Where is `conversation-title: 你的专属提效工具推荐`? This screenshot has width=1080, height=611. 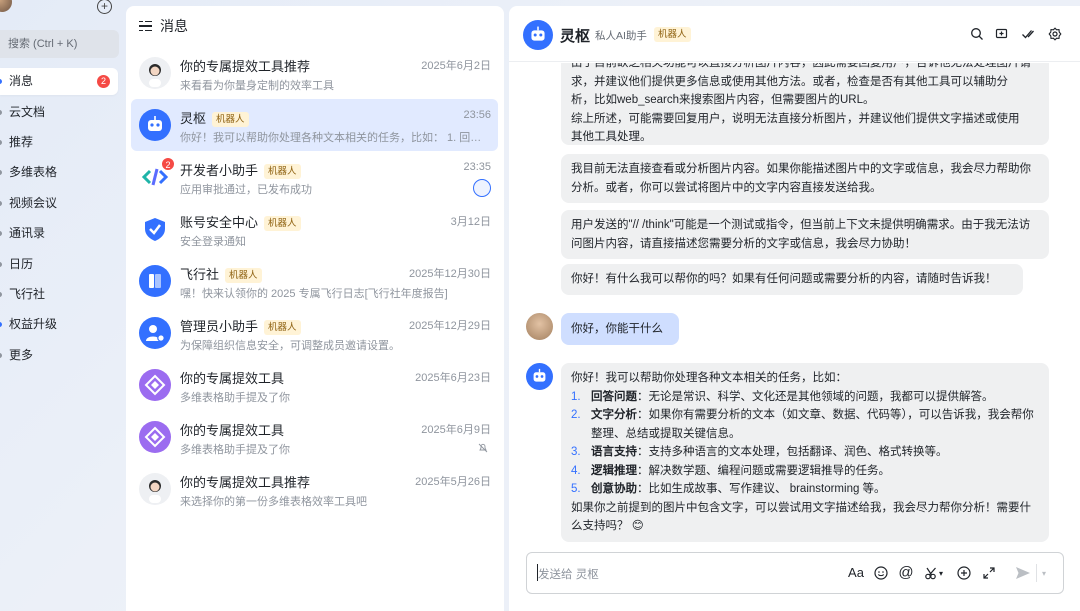 conversation-title: 你的专属提效工具推荐 is located at coordinates (245, 66).